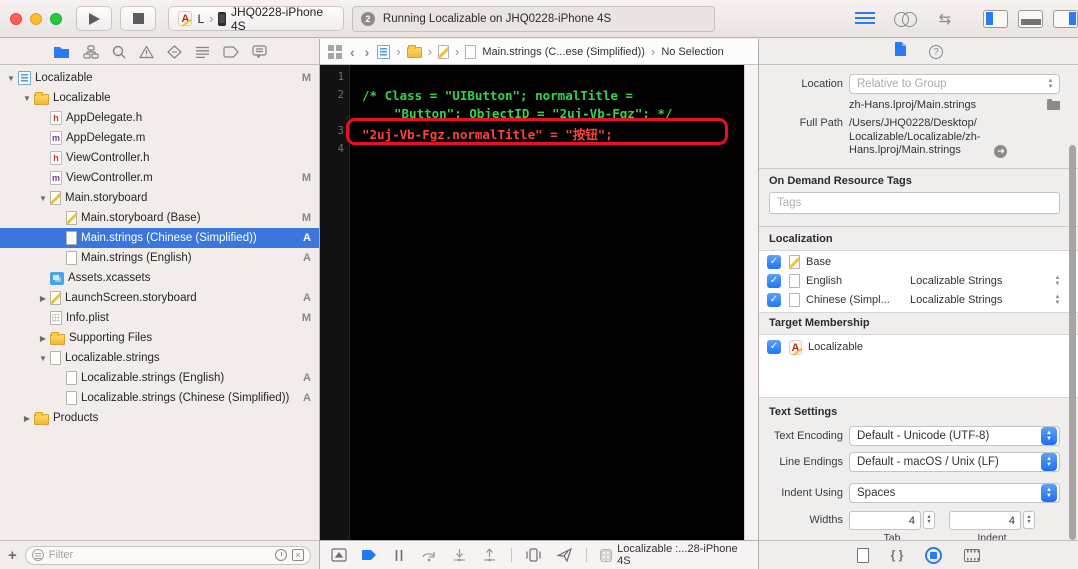 The image size is (1078, 569). I want to click on breadcrumb-project-icon, so click(384, 51).